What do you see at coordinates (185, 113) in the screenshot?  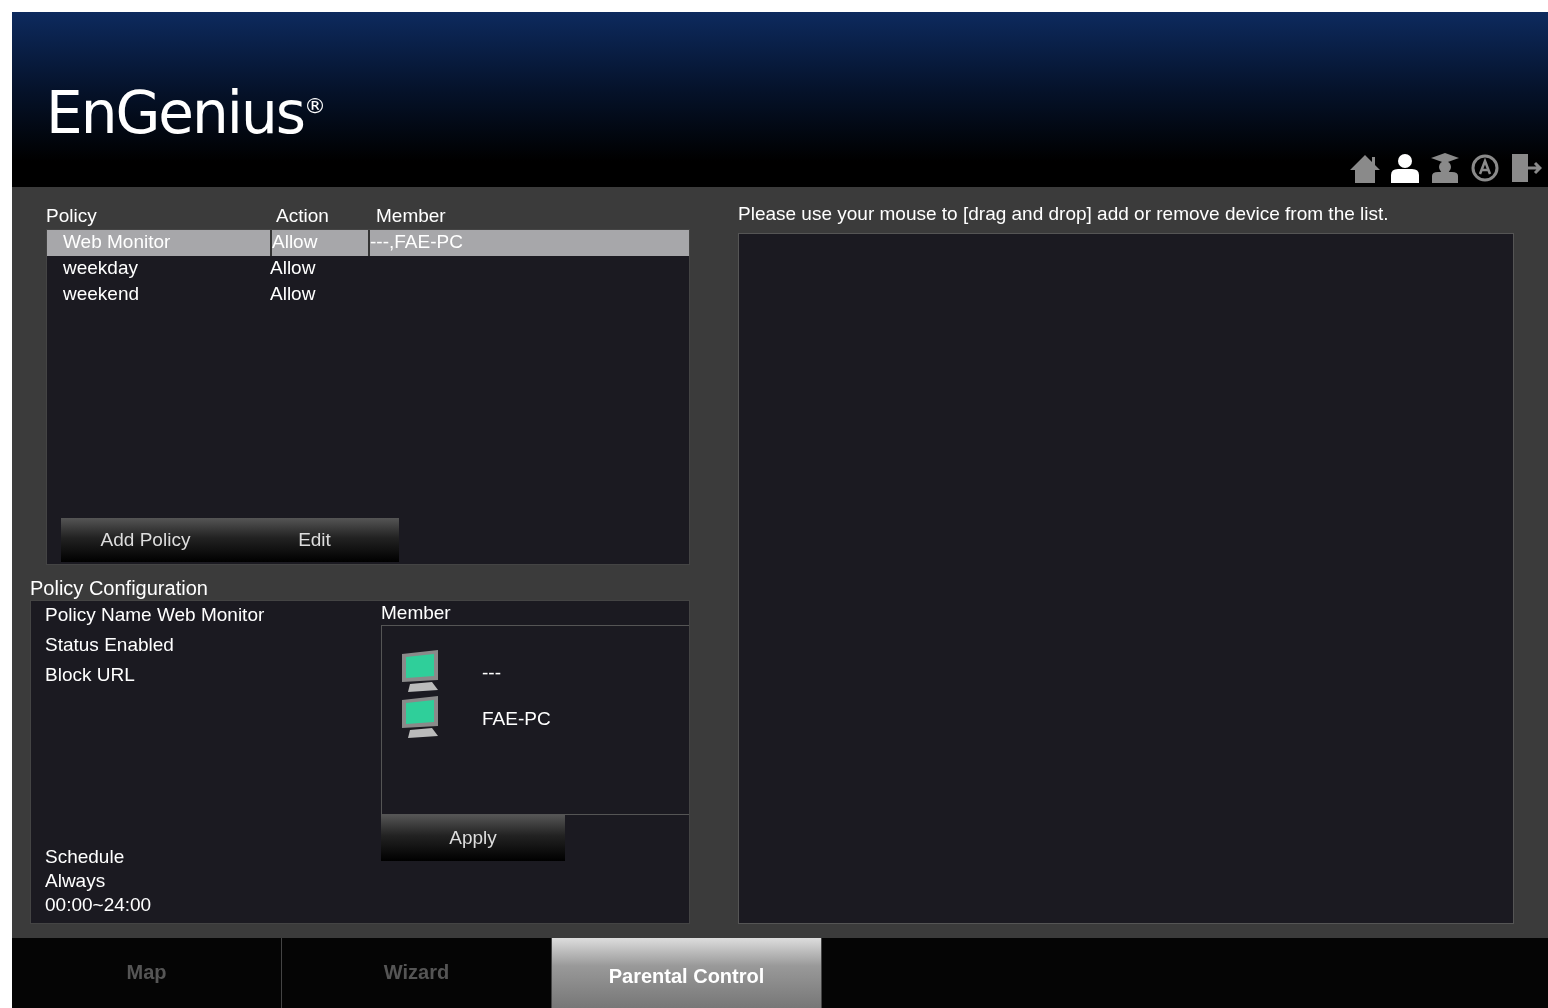 I see `logo: EnGenius$^{®}$` at bounding box center [185, 113].